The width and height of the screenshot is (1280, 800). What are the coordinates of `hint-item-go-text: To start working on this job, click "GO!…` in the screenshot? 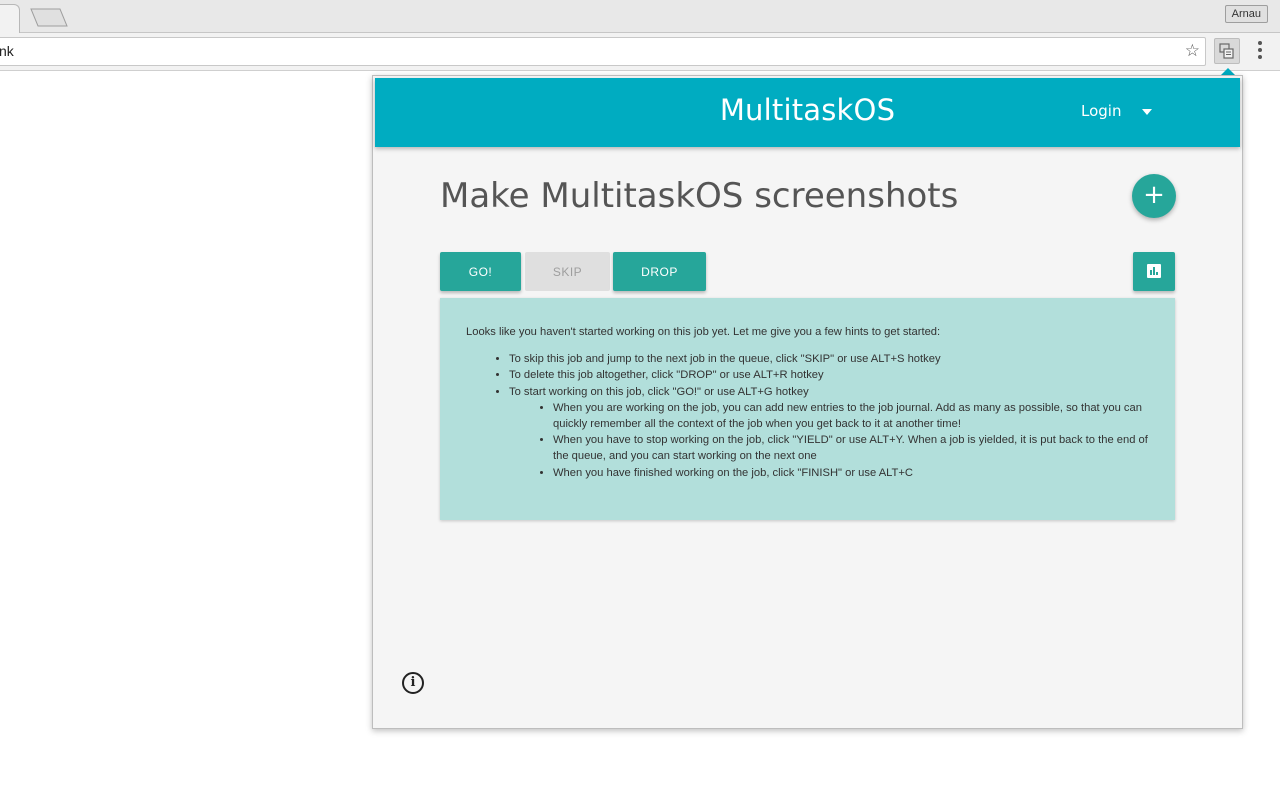 It's located at (659, 391).